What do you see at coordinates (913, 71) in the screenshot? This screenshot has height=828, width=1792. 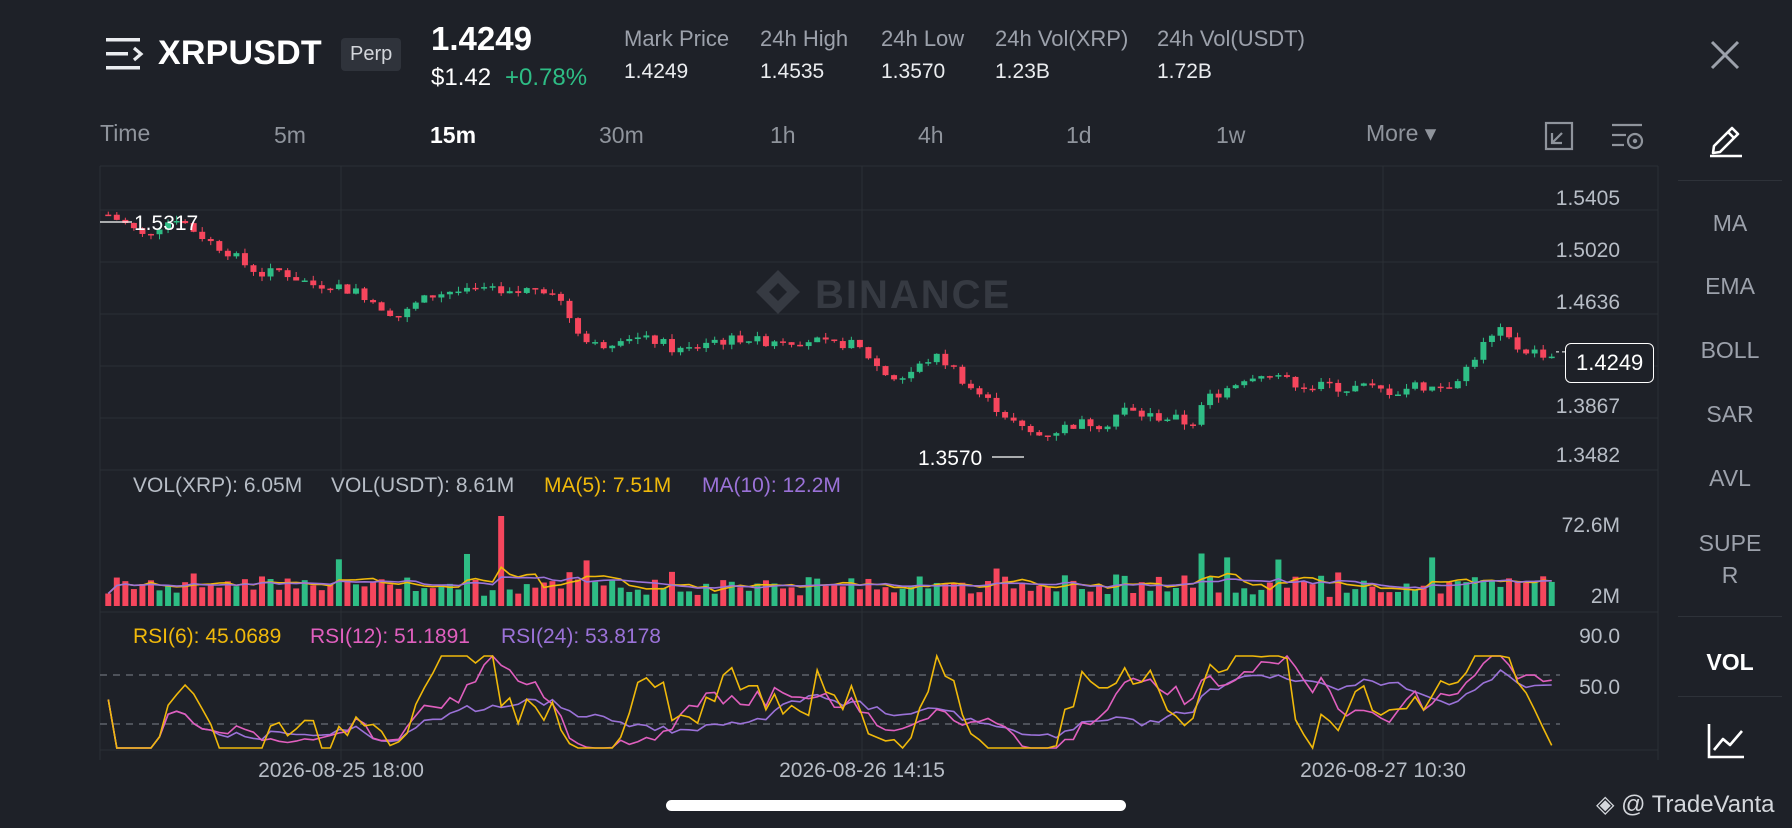 I see `24h-low-value: 1.3570` at bounding box center [913, 71].